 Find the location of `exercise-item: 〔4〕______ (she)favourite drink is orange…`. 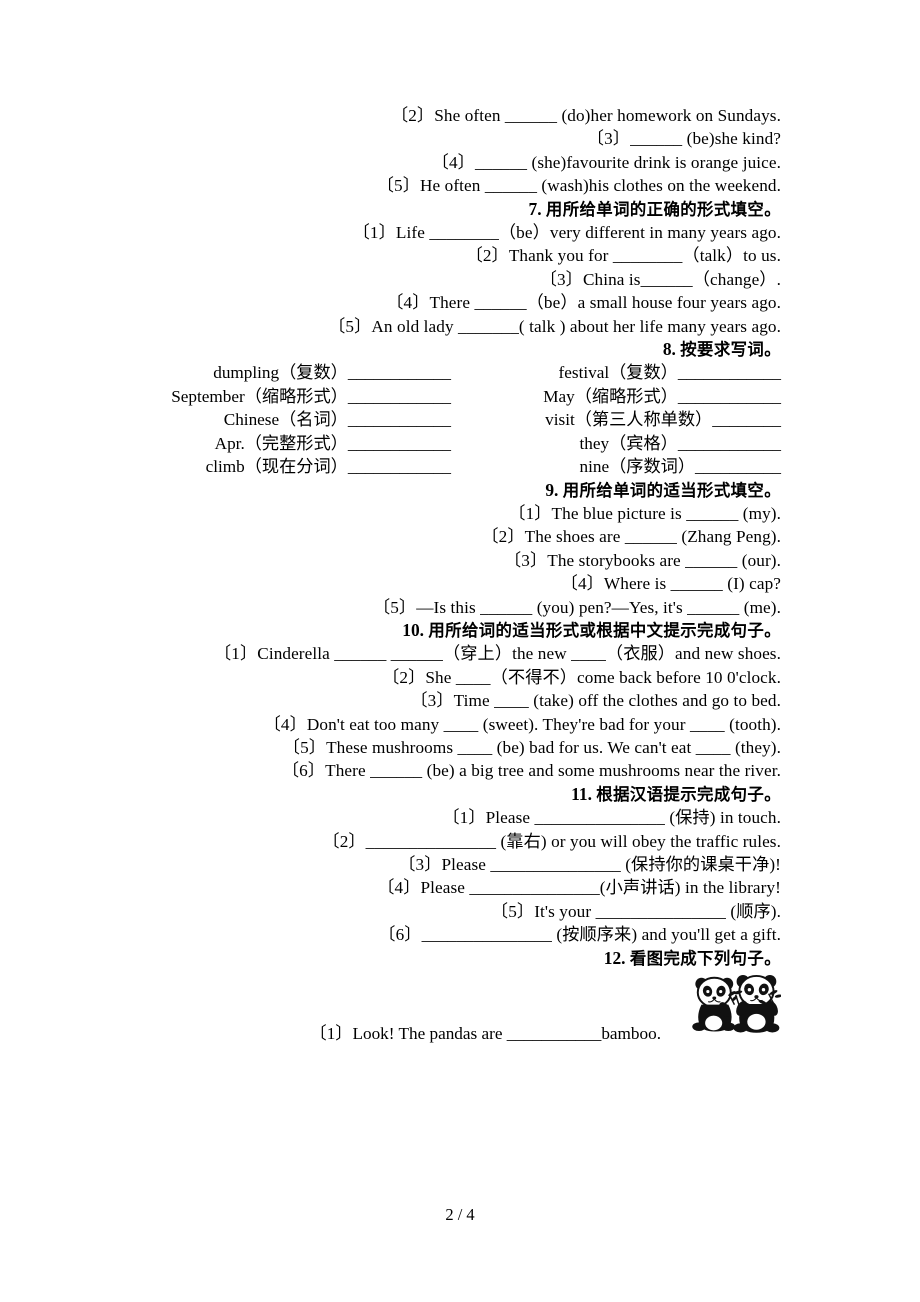

exercise-item: 〔4〕______ (she)favourite drink is orange… is located at coordinates (606, 162).